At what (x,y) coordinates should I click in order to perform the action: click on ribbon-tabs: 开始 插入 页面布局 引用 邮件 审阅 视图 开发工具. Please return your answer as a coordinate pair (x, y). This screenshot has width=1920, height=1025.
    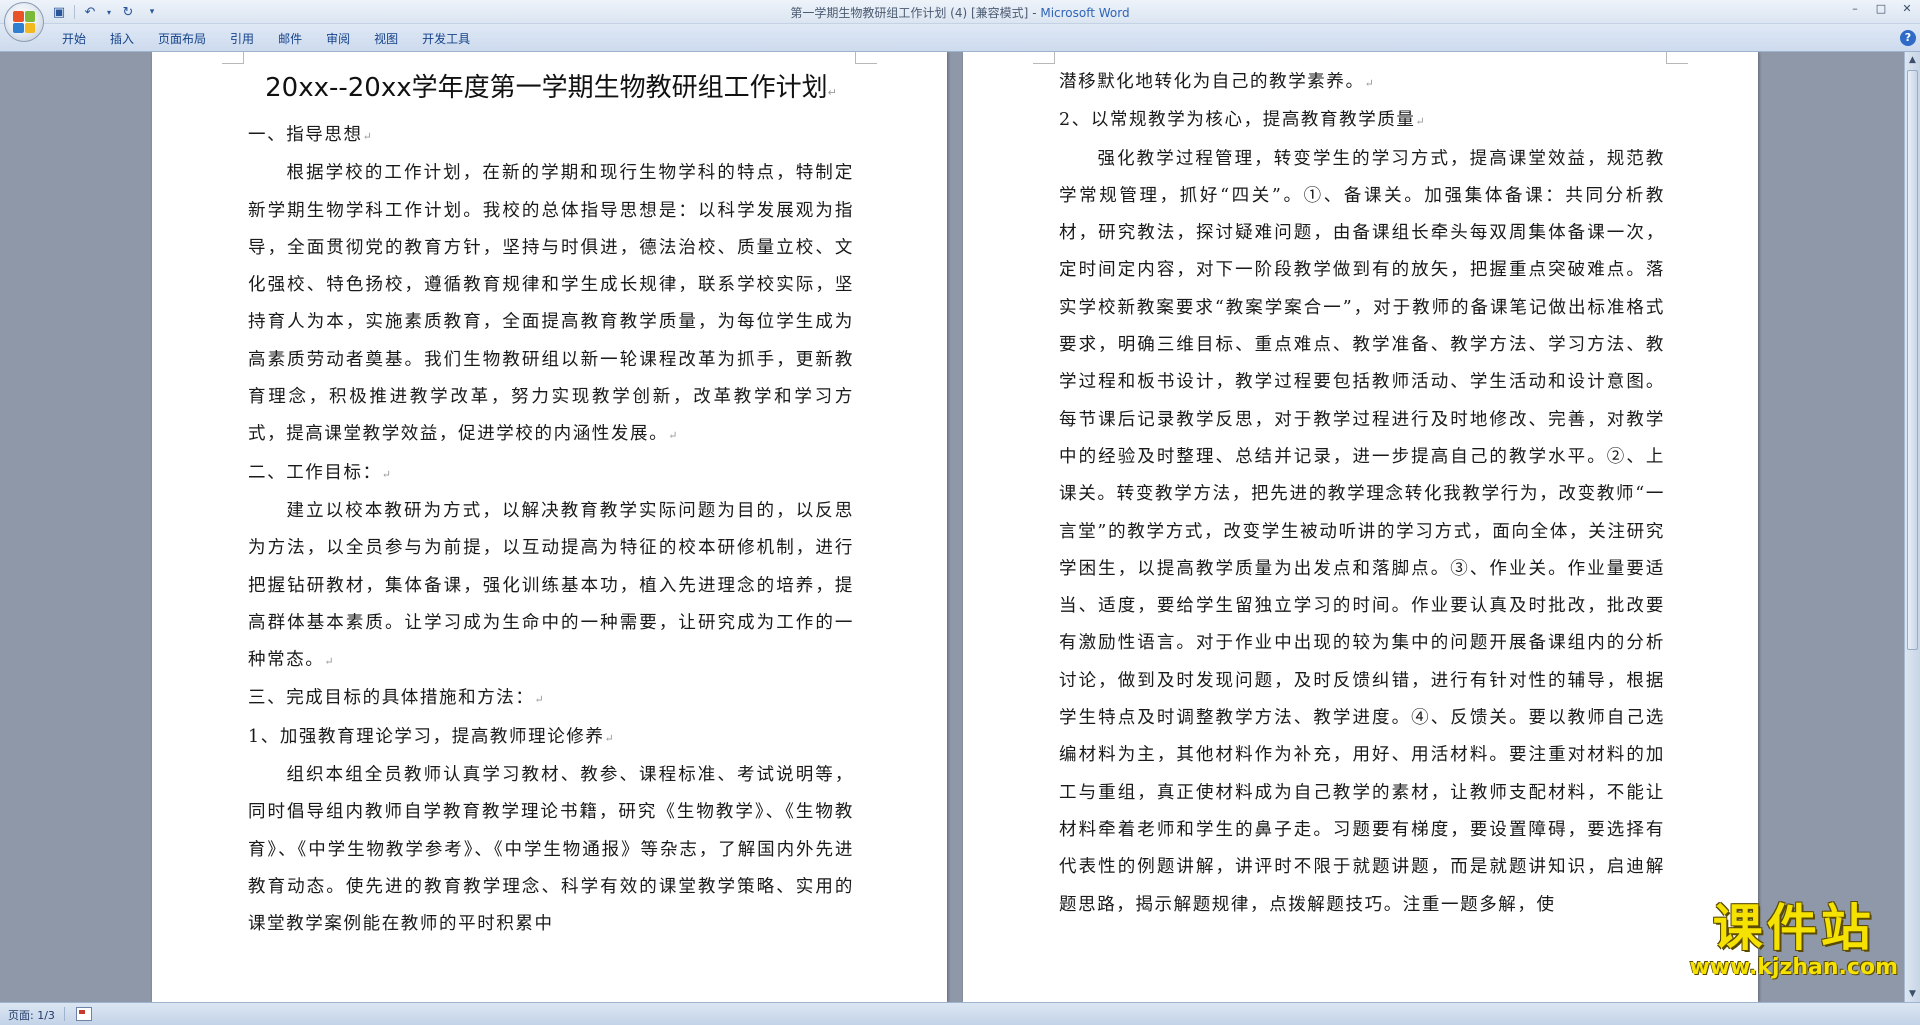
    Looking at the image, I should click on (266, 39).